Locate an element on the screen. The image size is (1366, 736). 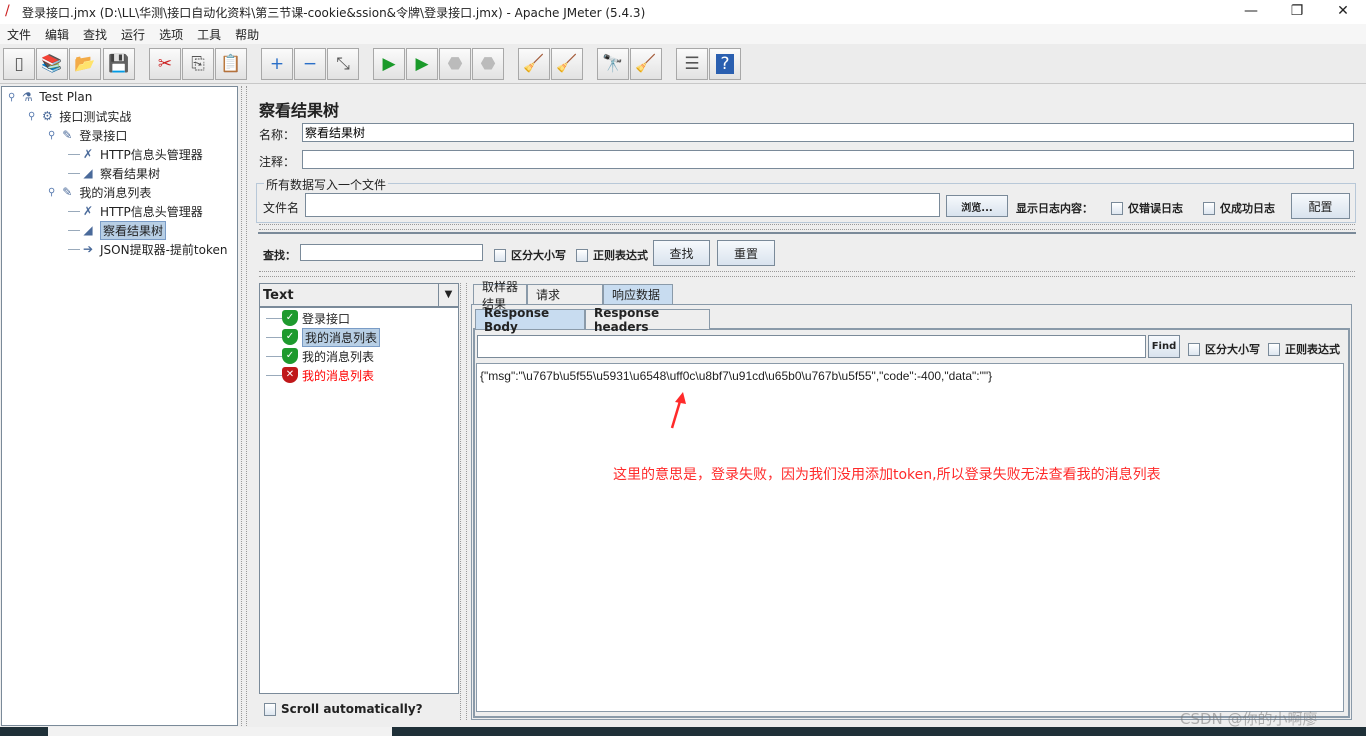
tree-node: ⚲ ⚙ 接口测试实战 is located at coordinates (79, 116).